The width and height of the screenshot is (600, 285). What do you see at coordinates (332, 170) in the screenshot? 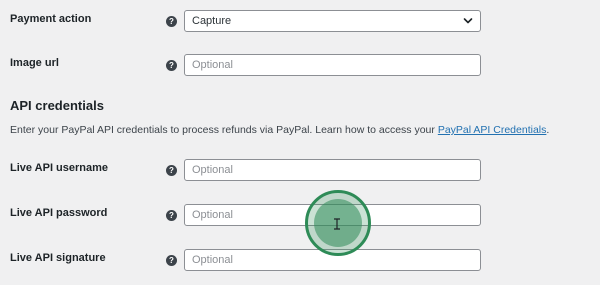
I see `live-api-username-input` at bounding box center [332, 170].